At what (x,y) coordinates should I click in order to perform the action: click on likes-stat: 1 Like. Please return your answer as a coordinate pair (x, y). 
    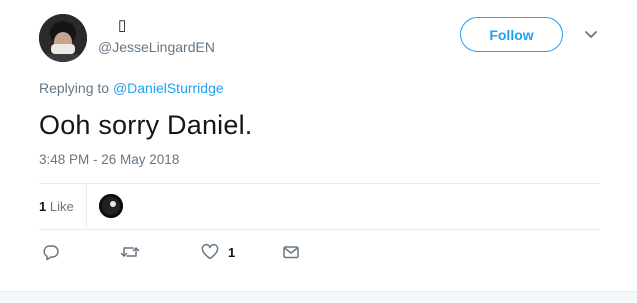
    Looking at the image, I should click on (56, 206).